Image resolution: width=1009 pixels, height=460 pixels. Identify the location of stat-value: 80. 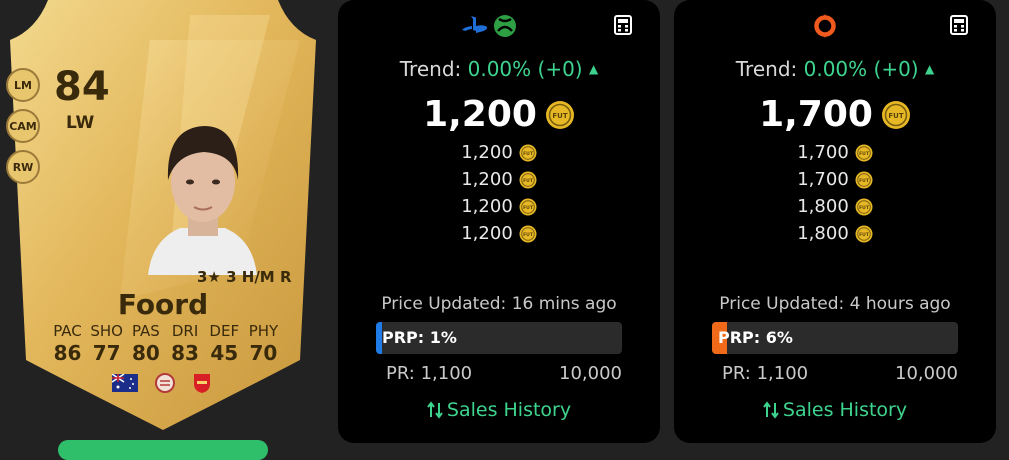
(145, 353).